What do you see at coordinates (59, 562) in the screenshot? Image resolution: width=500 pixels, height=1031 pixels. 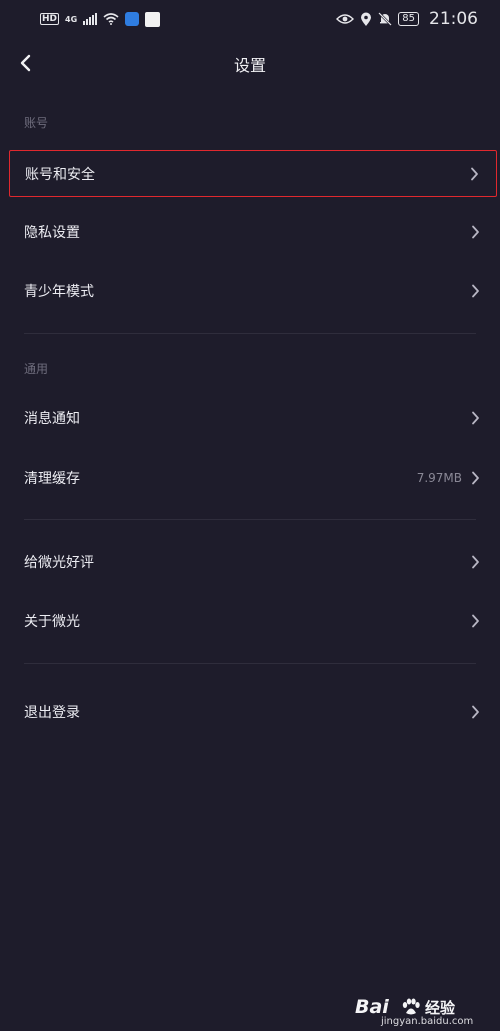 I see `settings-item-label: 给微光好评` at bounding box center [59, 562].